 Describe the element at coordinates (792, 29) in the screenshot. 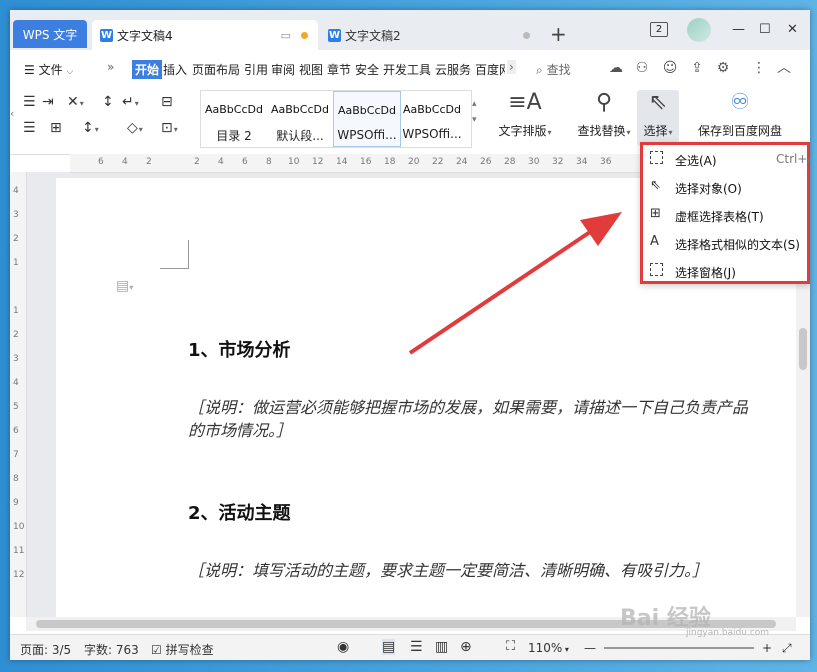

I see `close-icon: ✕` at that location.